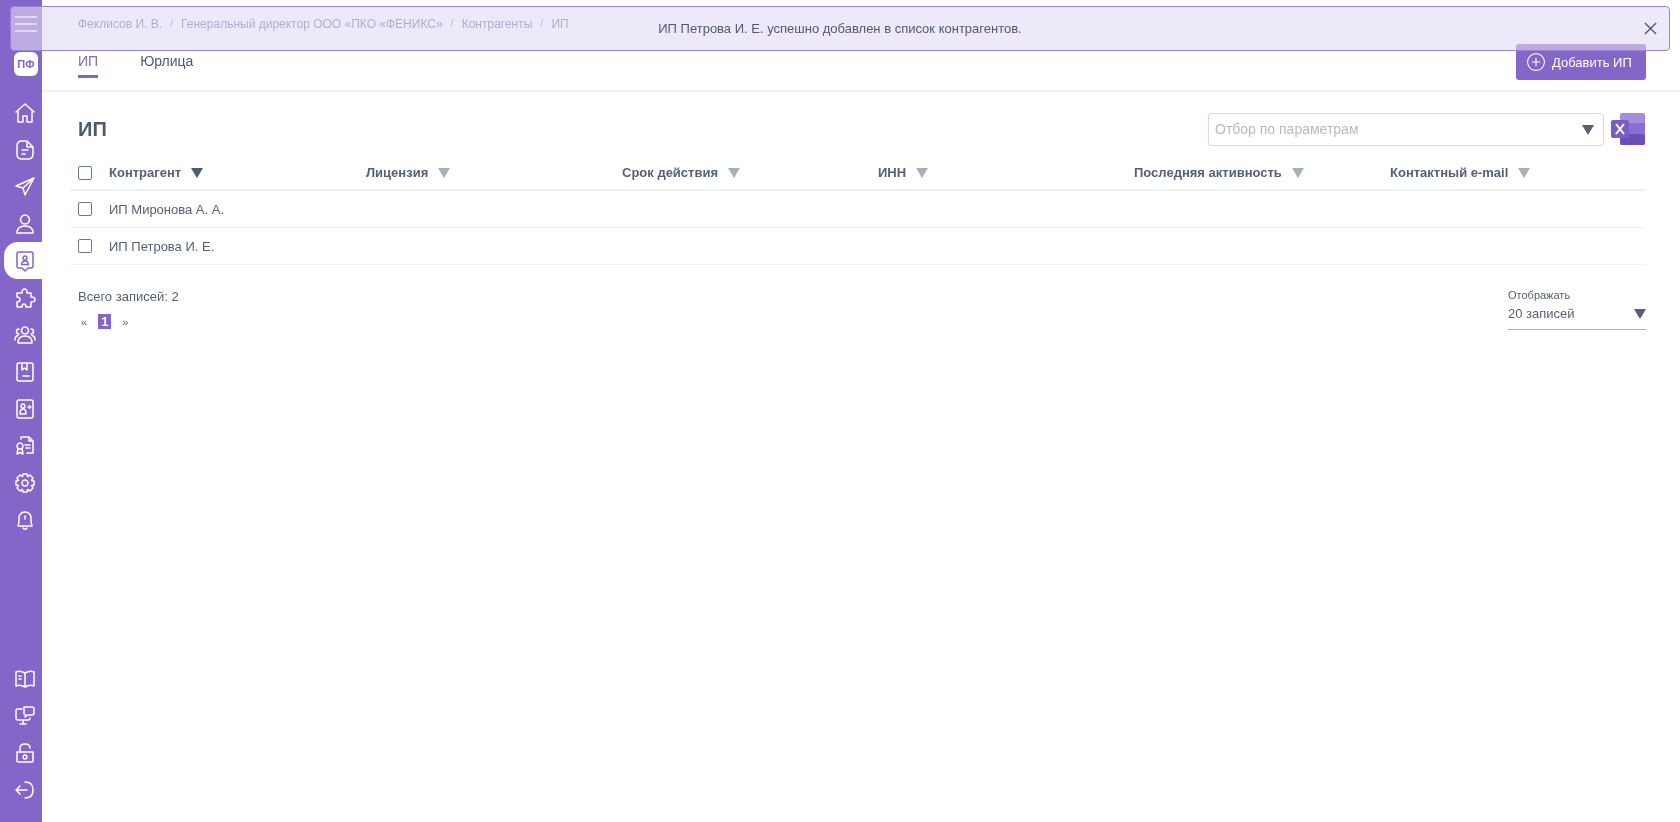  What do you see at coordinates (25, 482) in the screenshot?
I see `settings-icon` at bounding box center [25, 482].